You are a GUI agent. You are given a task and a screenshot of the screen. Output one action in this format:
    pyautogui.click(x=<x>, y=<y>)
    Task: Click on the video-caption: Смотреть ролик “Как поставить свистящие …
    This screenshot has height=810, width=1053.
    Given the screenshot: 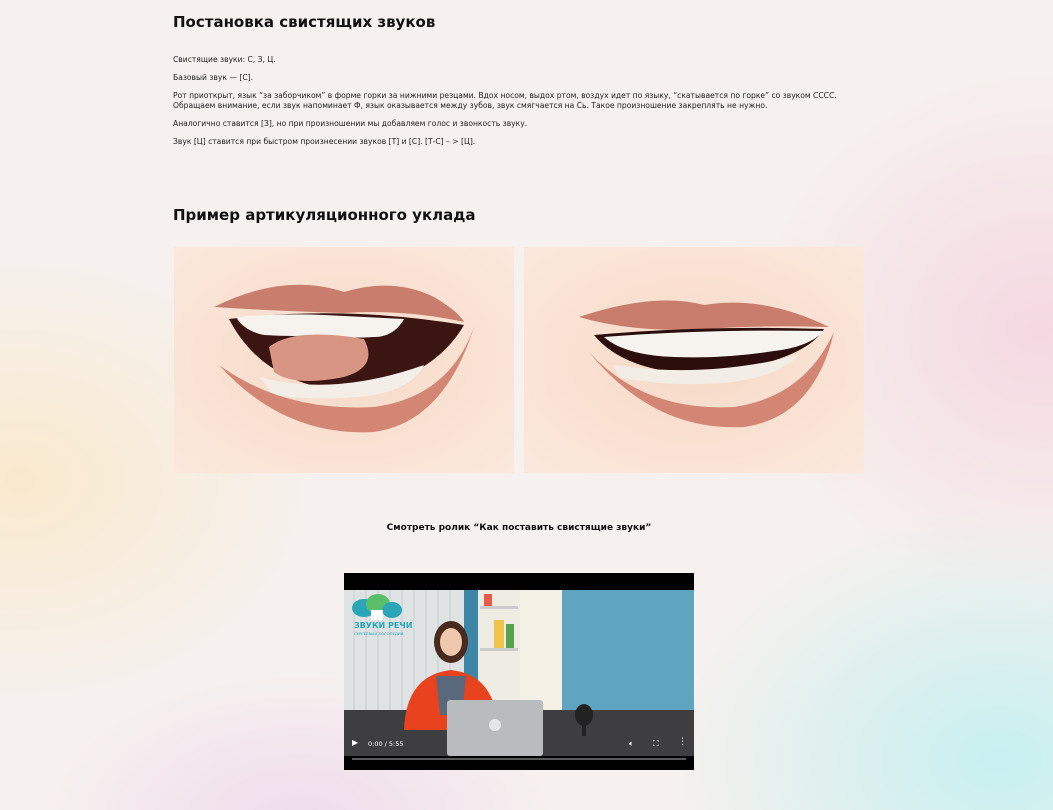 What is the action you would take?
    pyautogui.click(x=519, y=528)
    